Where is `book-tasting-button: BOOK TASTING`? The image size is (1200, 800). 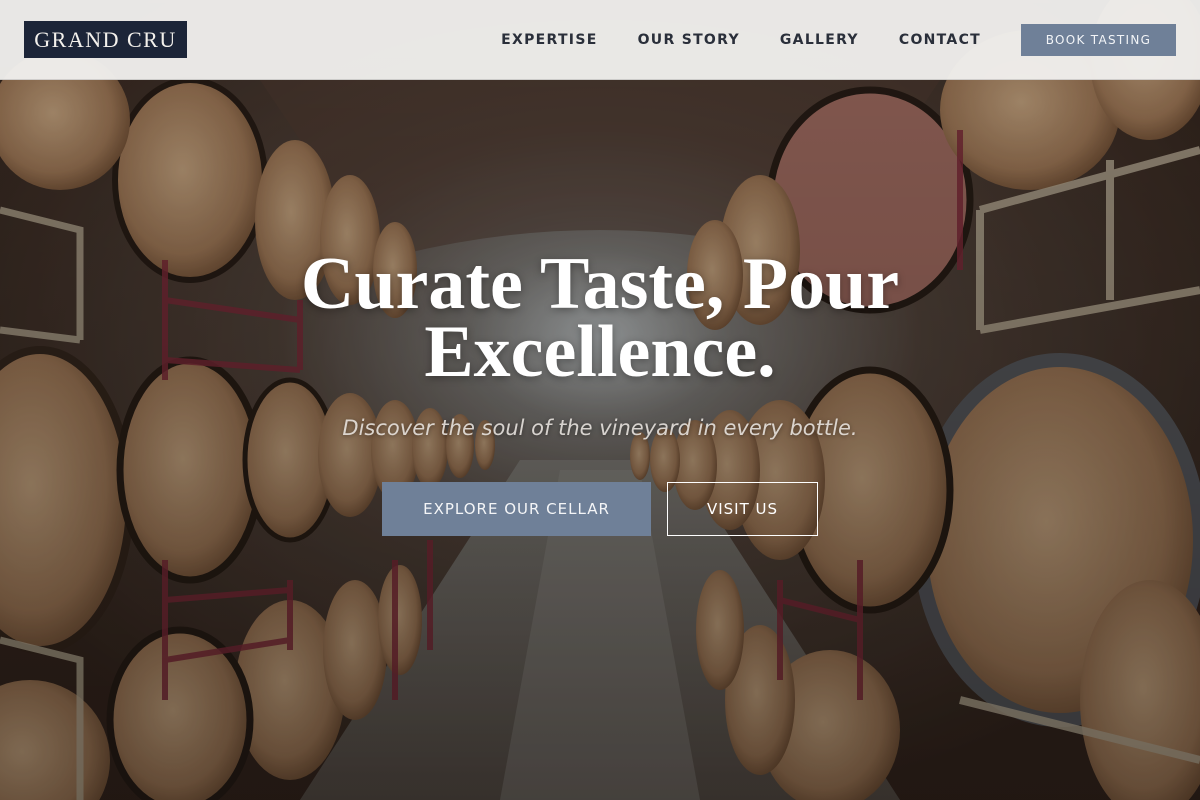 book-tasting-button: BOOK TASTING is located at coordinates (1098, 39).